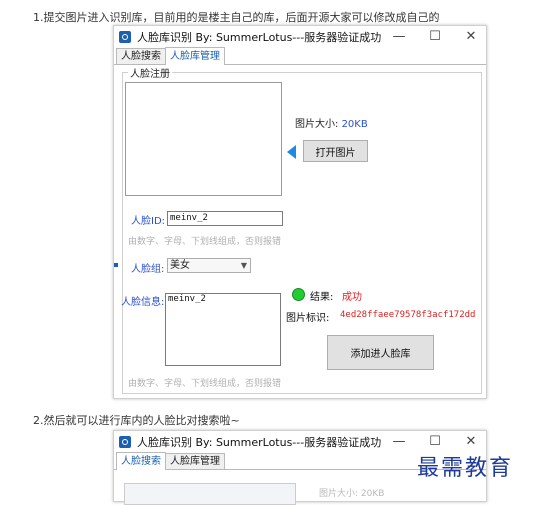 This screenshot has width=538, height=505. I want to click on title-bar: 人脸库识别 By: SummerLotus---服务器验证成功 — ☐ ✕, so click(300, 37).